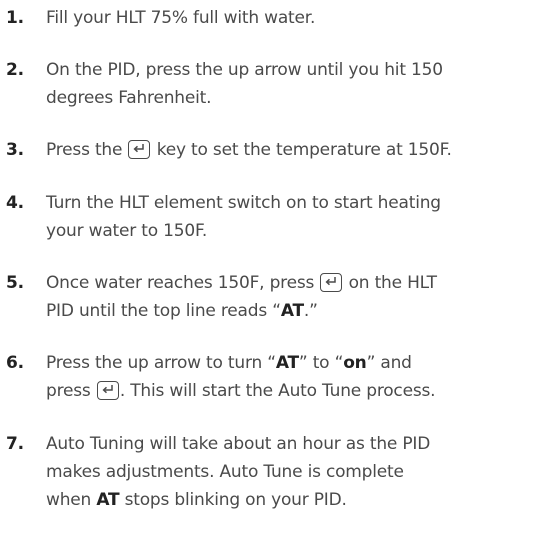 This screenshot has width=556, height=543. I want to click on step-number: 5., so click(15, 283).